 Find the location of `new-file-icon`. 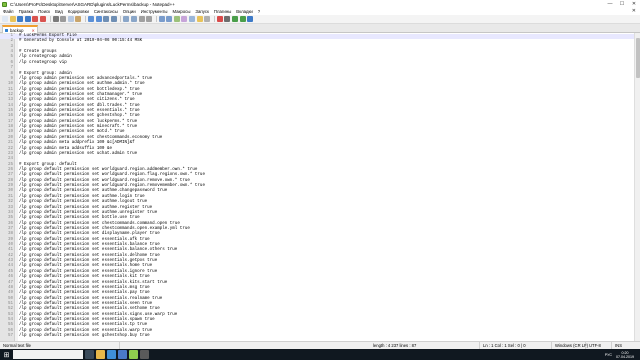

new-file-icon is located at coordinates (5, 19).